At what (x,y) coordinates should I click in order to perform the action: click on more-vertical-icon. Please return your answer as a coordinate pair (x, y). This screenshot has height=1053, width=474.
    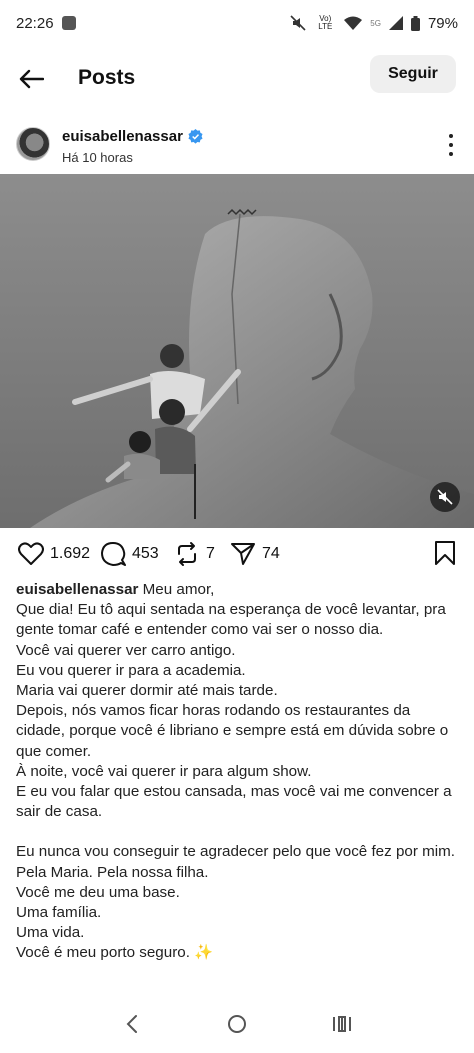
    Looking at the image, I should click on (451, 136).